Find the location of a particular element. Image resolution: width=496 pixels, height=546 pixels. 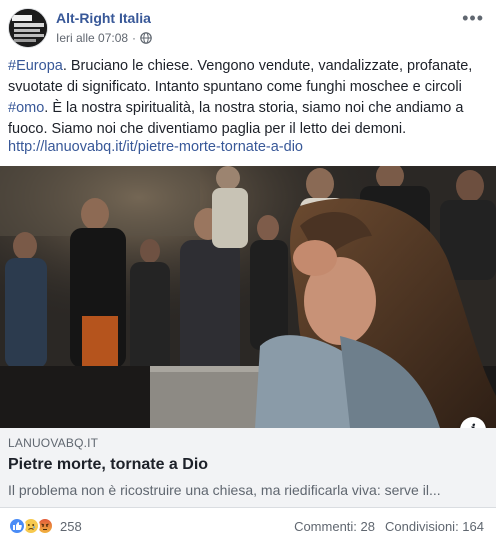

avatar is located at coordinates (28, 28).